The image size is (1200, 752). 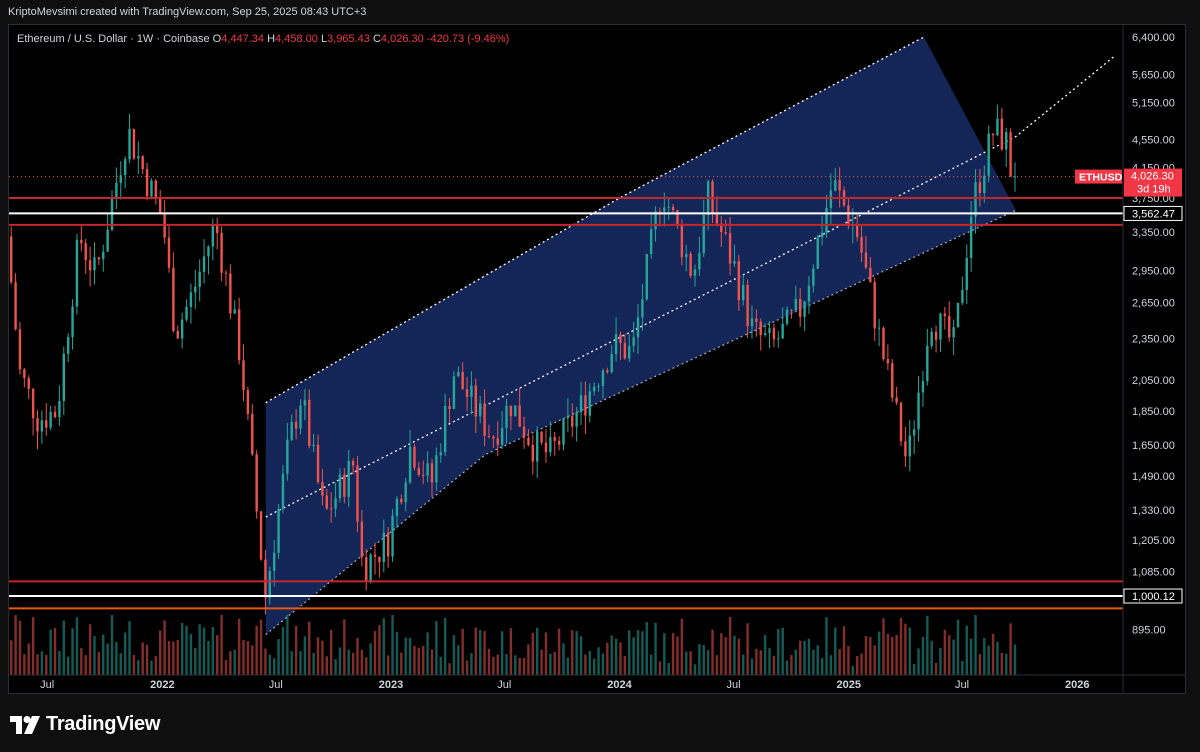 What do you see at coordinates (619, 685) in the screenshot?
I see `time-tick-label: 2024` at bounding box center [619, 685].